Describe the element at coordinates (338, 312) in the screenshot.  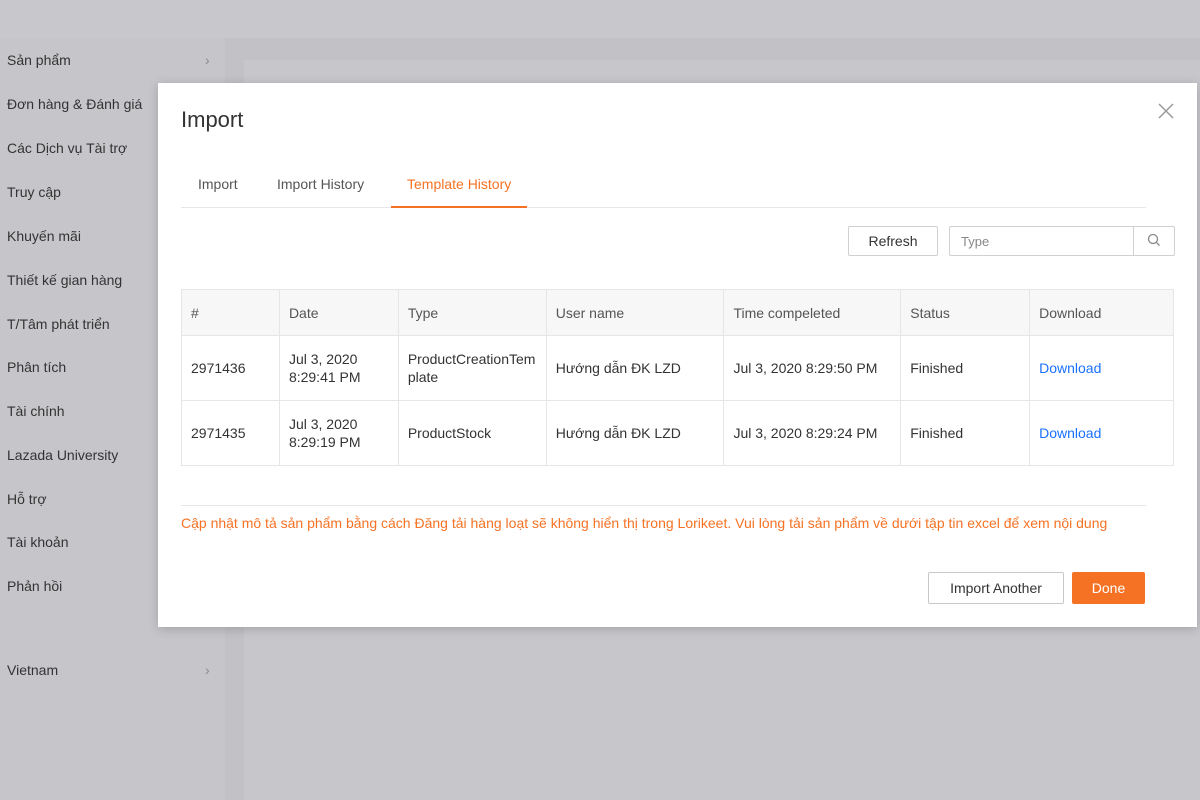
I see `column-header-date: Date` at that location.